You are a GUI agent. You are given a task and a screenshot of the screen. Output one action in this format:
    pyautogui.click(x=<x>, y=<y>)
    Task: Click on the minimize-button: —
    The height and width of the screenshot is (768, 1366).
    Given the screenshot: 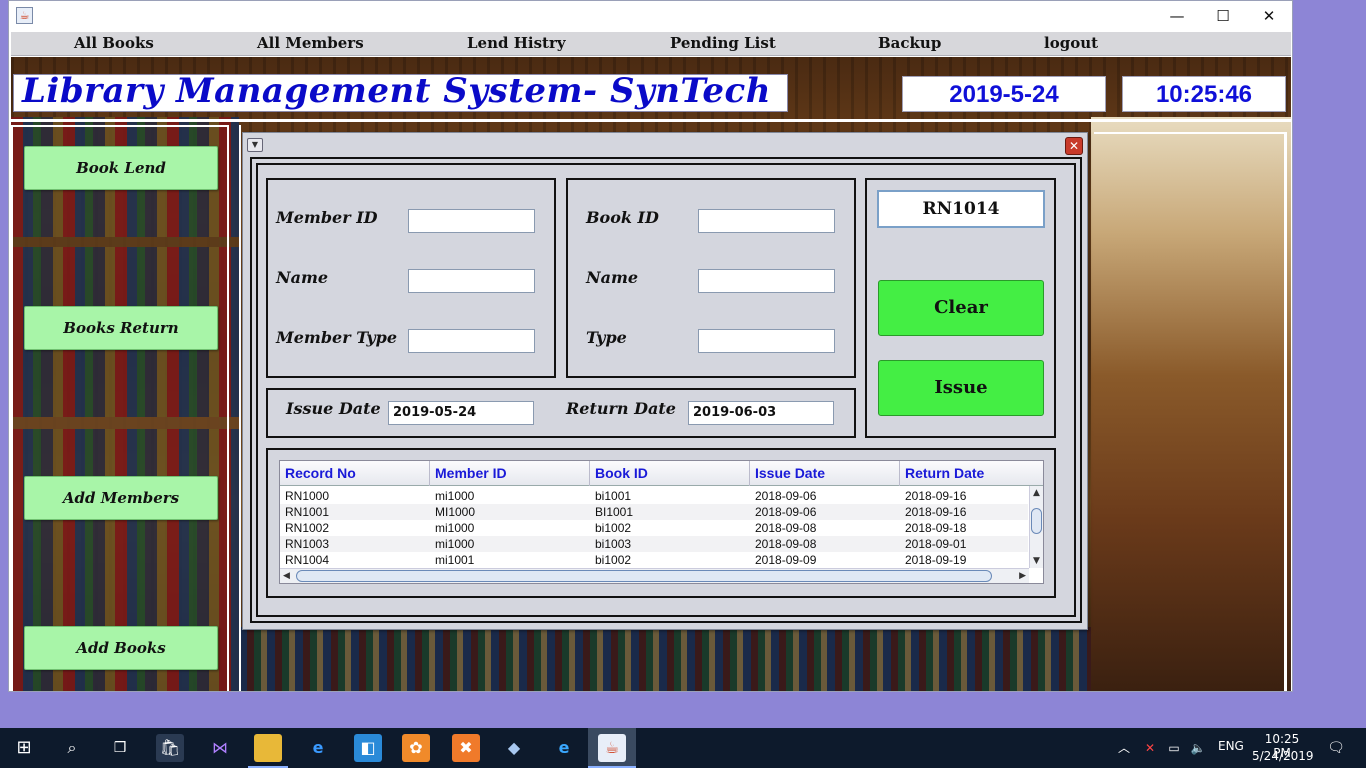 What is the action you would take?
    pyautogui.click(x=1177, y=16)
    